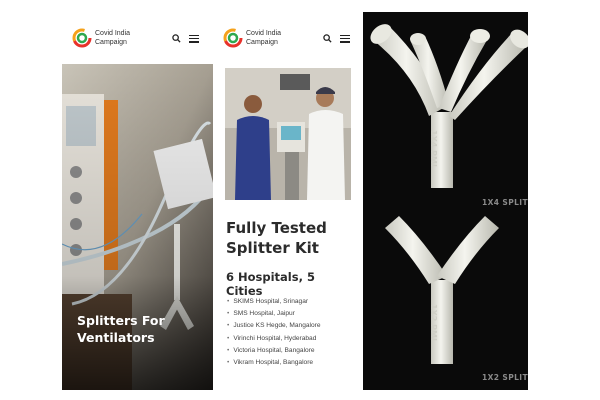 Image resolution: width=600 pixels, height=400 pixels. What do you see at coordinates (290, 314) in the screenshot?
I see `list-item: SMS Hospital, Jaipur` at bounding box center [290, 314].